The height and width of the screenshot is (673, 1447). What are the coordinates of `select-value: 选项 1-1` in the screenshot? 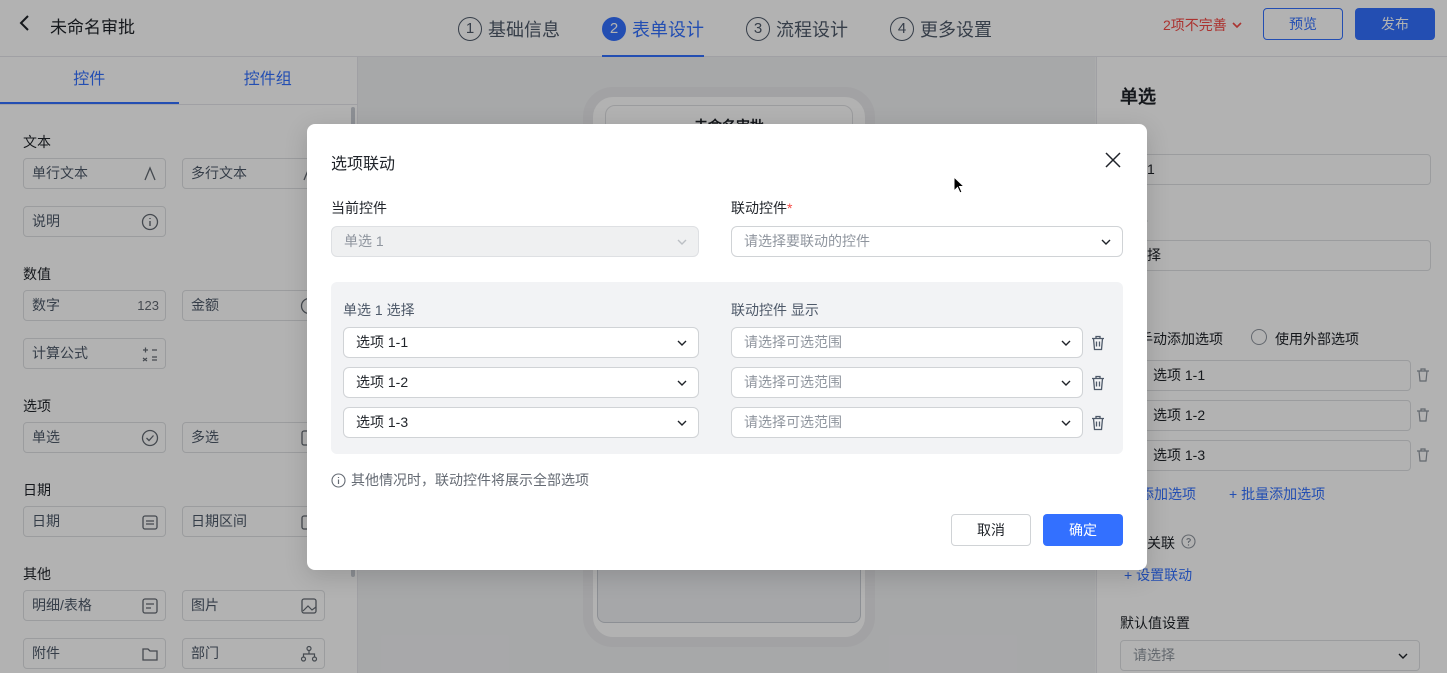 It's located at (382, 342).